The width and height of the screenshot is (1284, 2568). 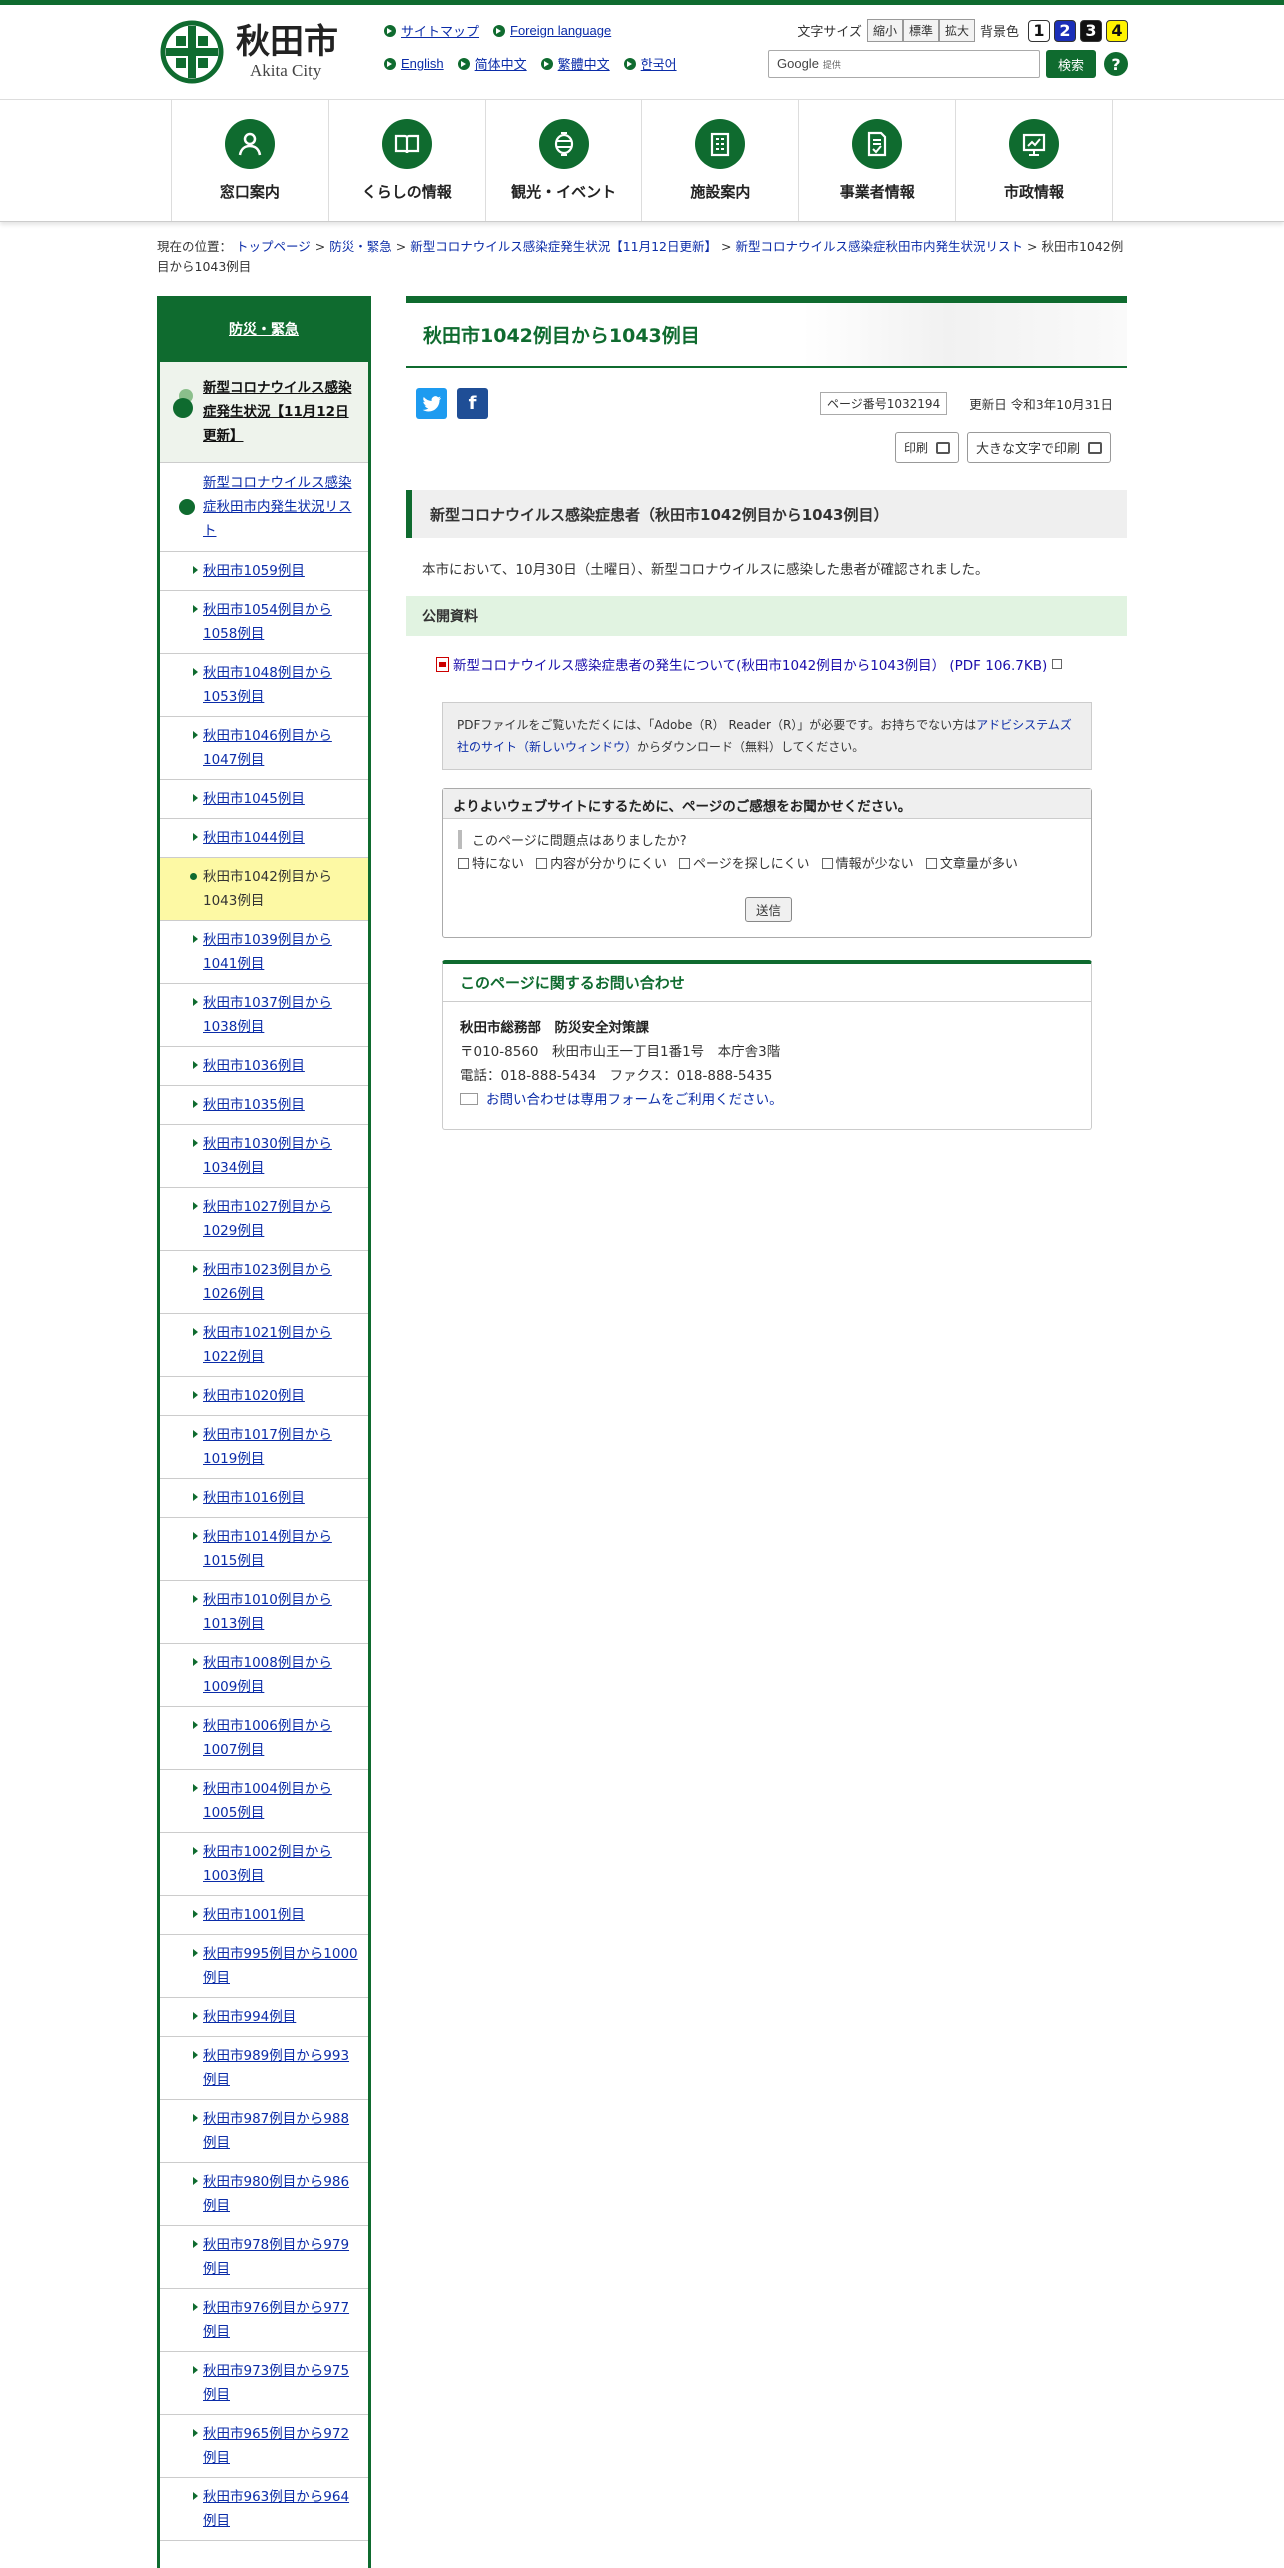 What do you see at coordinates (264, 1498) in the screenshot?
I see `sidebar-item: 秋田市1016例目` at bounding box center [264, 1498].